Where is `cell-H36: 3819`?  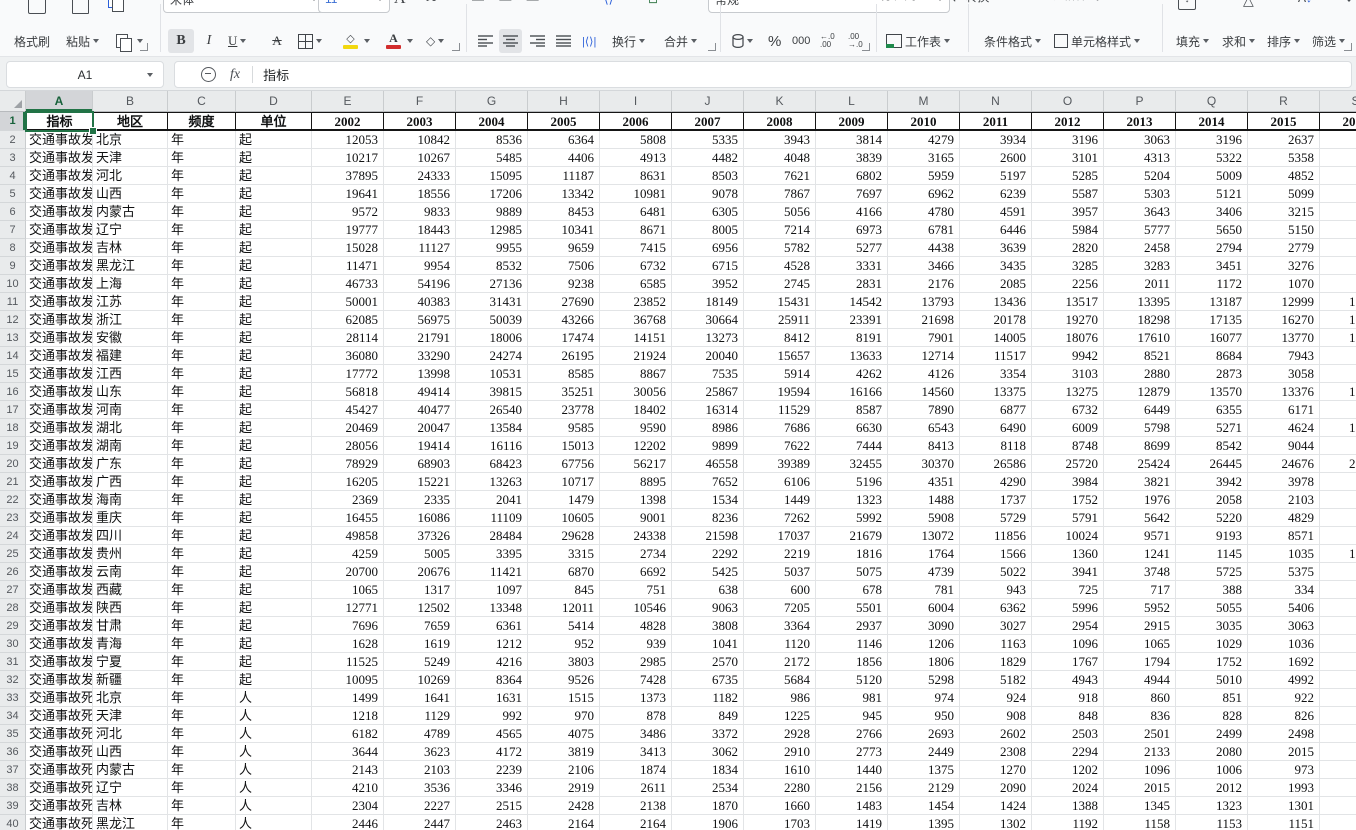 cell-H36: 3819 is located at coordinates (564, 752).